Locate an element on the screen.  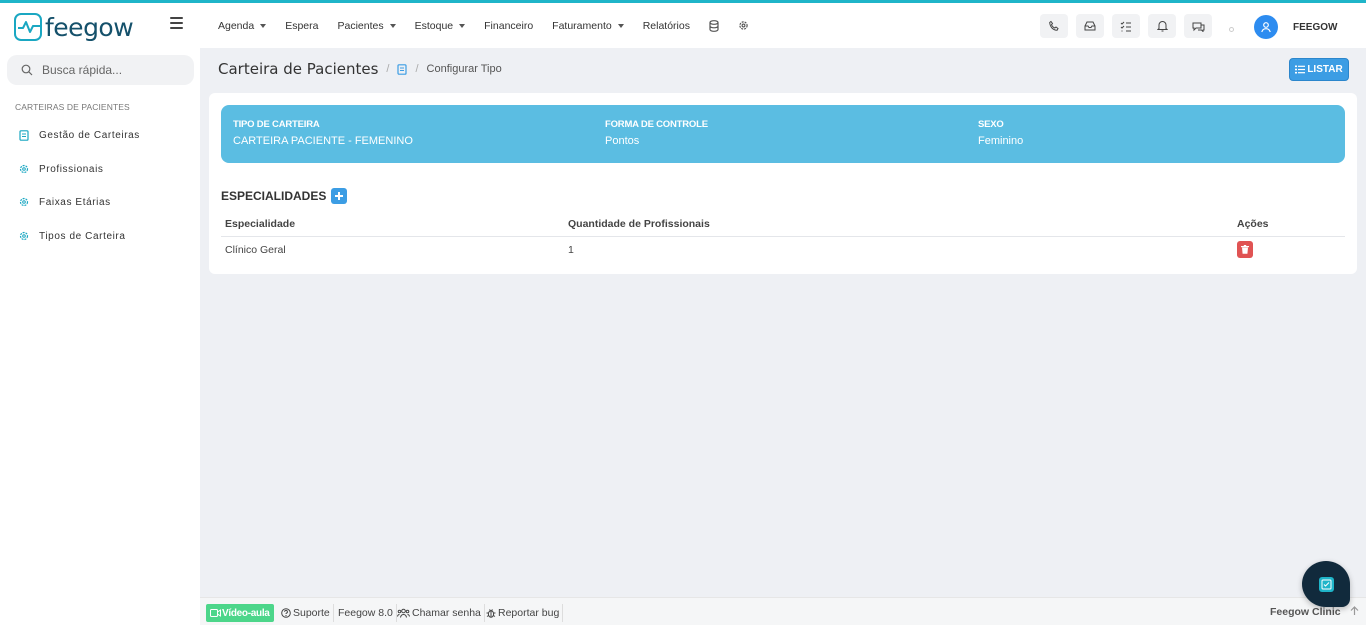
sidebar-item-label: Faixas Etárias is located at coordinates (75, 202).